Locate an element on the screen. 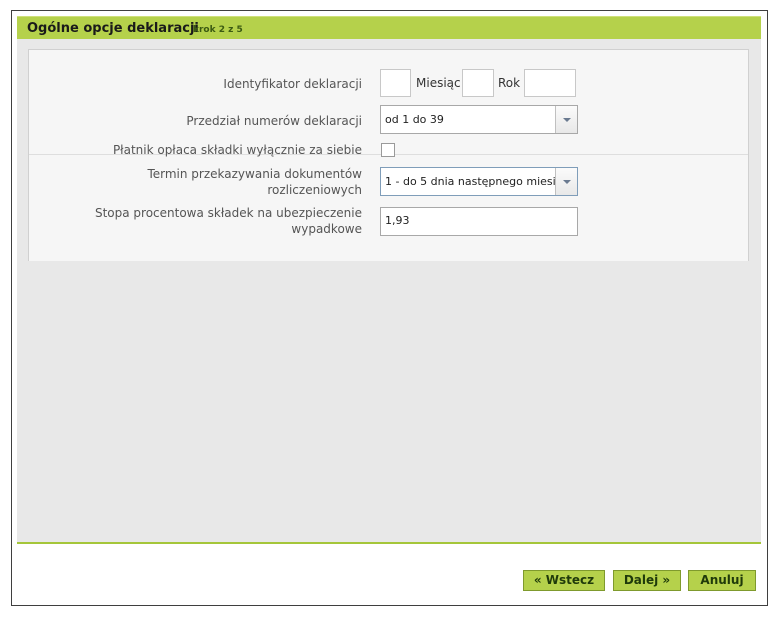 The height and width of the screenshot is (617, 783). wizard-title: Ogólne opcje deklaracji is located at coordinates (113, 28).